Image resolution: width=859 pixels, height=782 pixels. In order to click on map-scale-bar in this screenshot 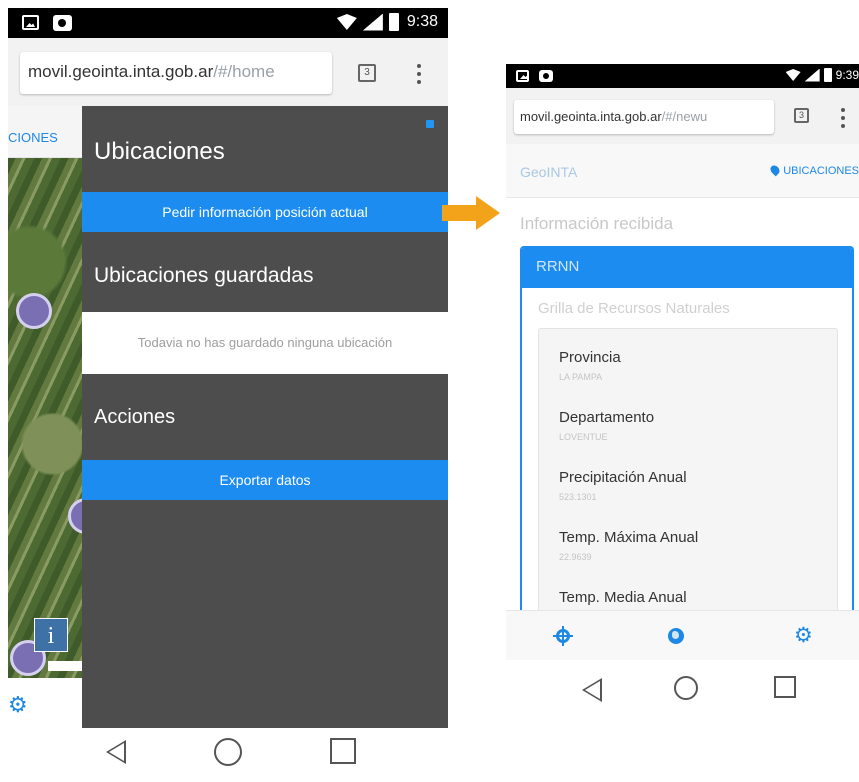, I will do `click(65, 666)`.